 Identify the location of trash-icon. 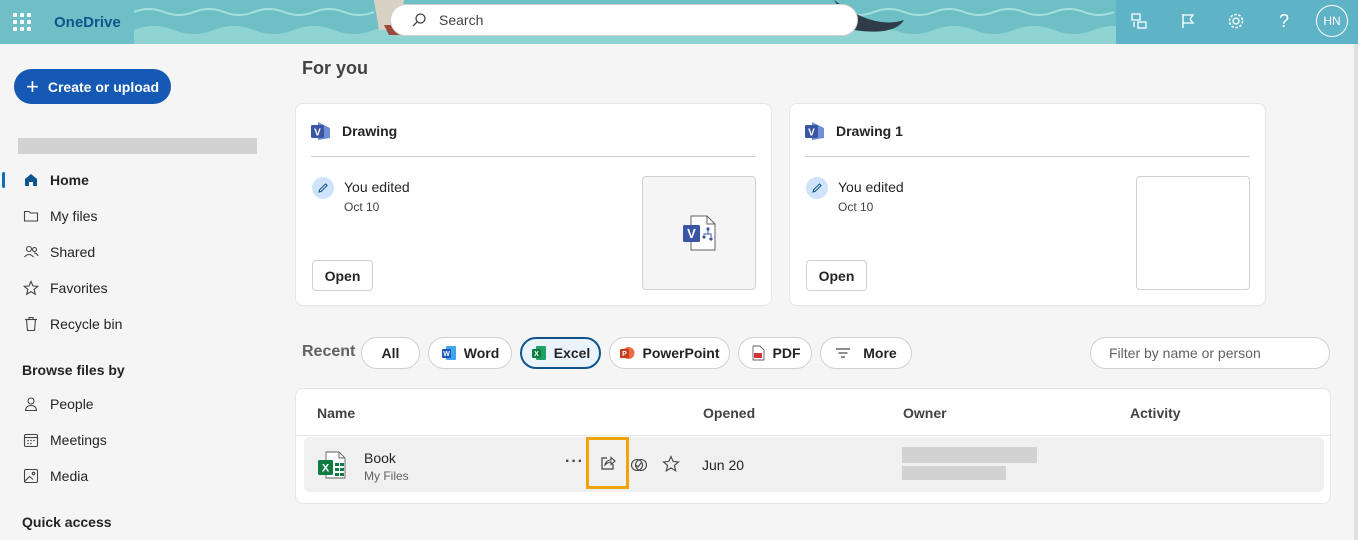
(31, 324).